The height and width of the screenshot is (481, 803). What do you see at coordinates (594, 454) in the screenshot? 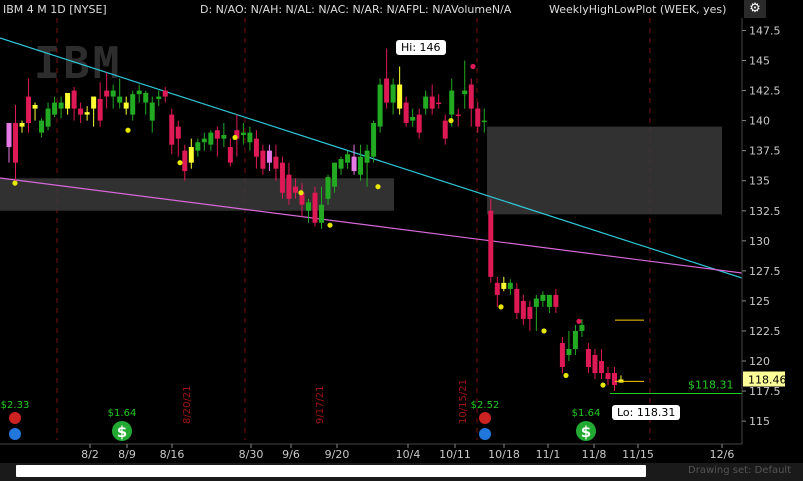
I see `x-tick-label: 11/8` at bounding box center [594, 454].